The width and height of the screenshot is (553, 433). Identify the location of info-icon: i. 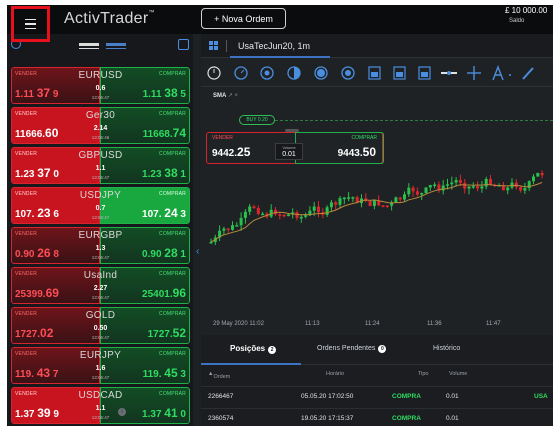
(122, 412).